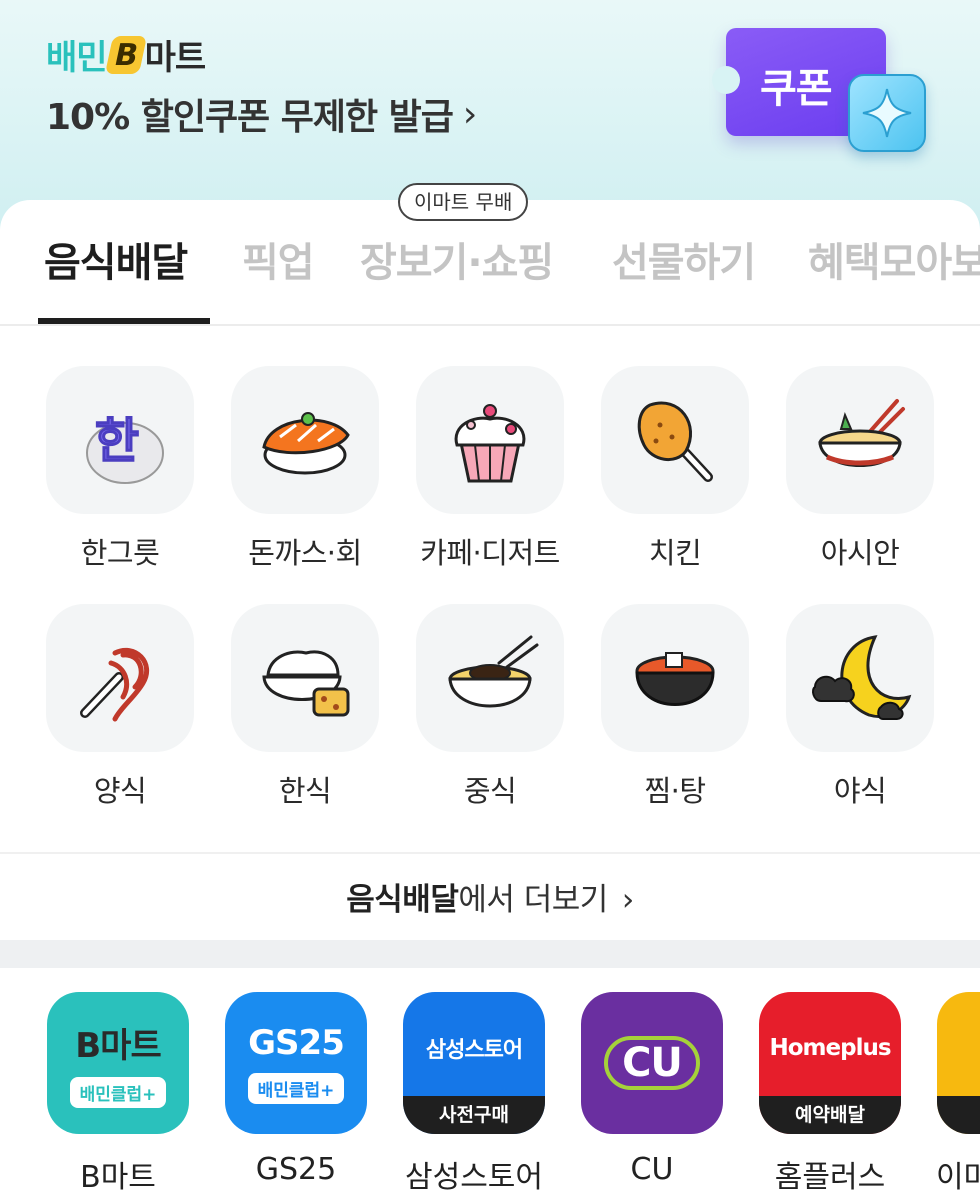 The image size is (980, 1200). I want to click on store-homeplus: Homeplus 예약배달 홈플러스, so click(830, 1094).